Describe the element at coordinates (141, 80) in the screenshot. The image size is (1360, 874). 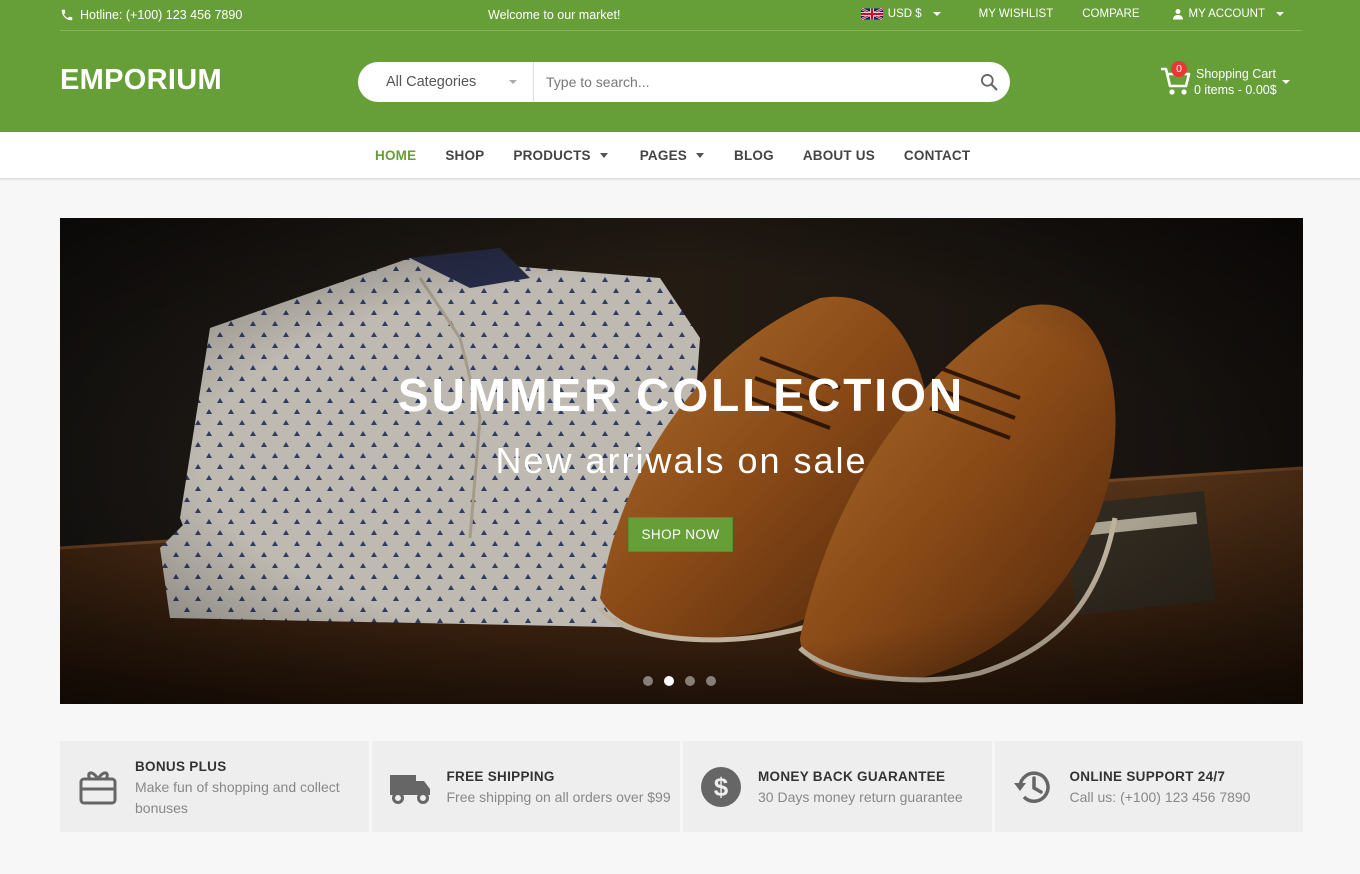
I see `site-logo: EMPORIUM` at that location.